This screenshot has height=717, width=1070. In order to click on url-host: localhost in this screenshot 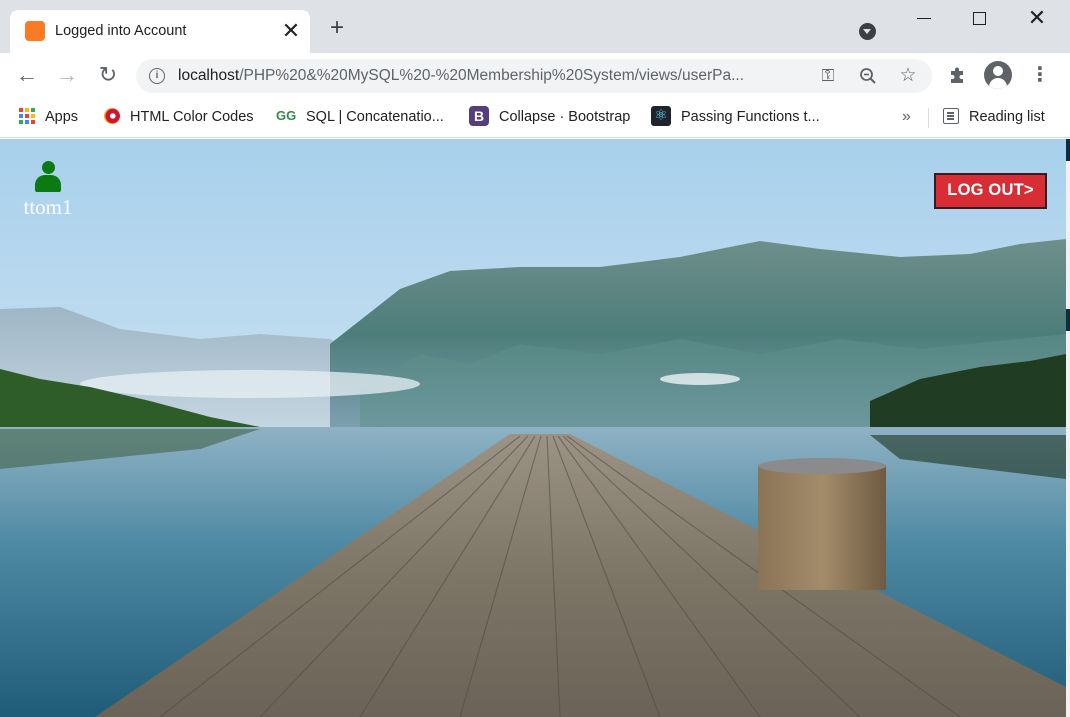, I will do `click(209, 75)`.